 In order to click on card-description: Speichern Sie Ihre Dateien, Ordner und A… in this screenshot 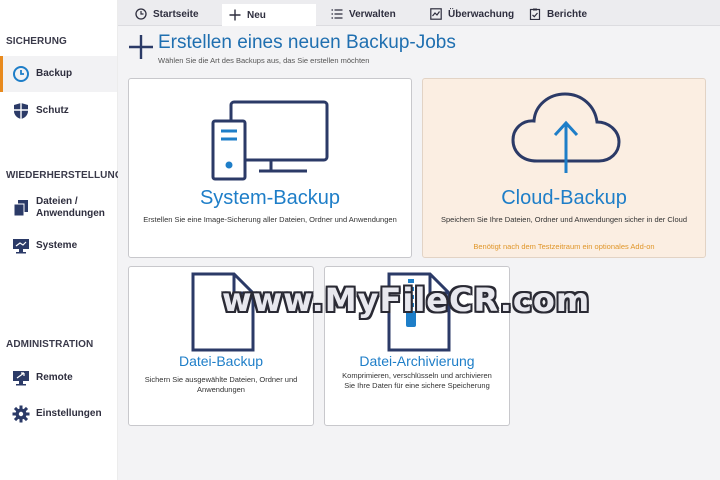, I will do `click(564, 219)`.